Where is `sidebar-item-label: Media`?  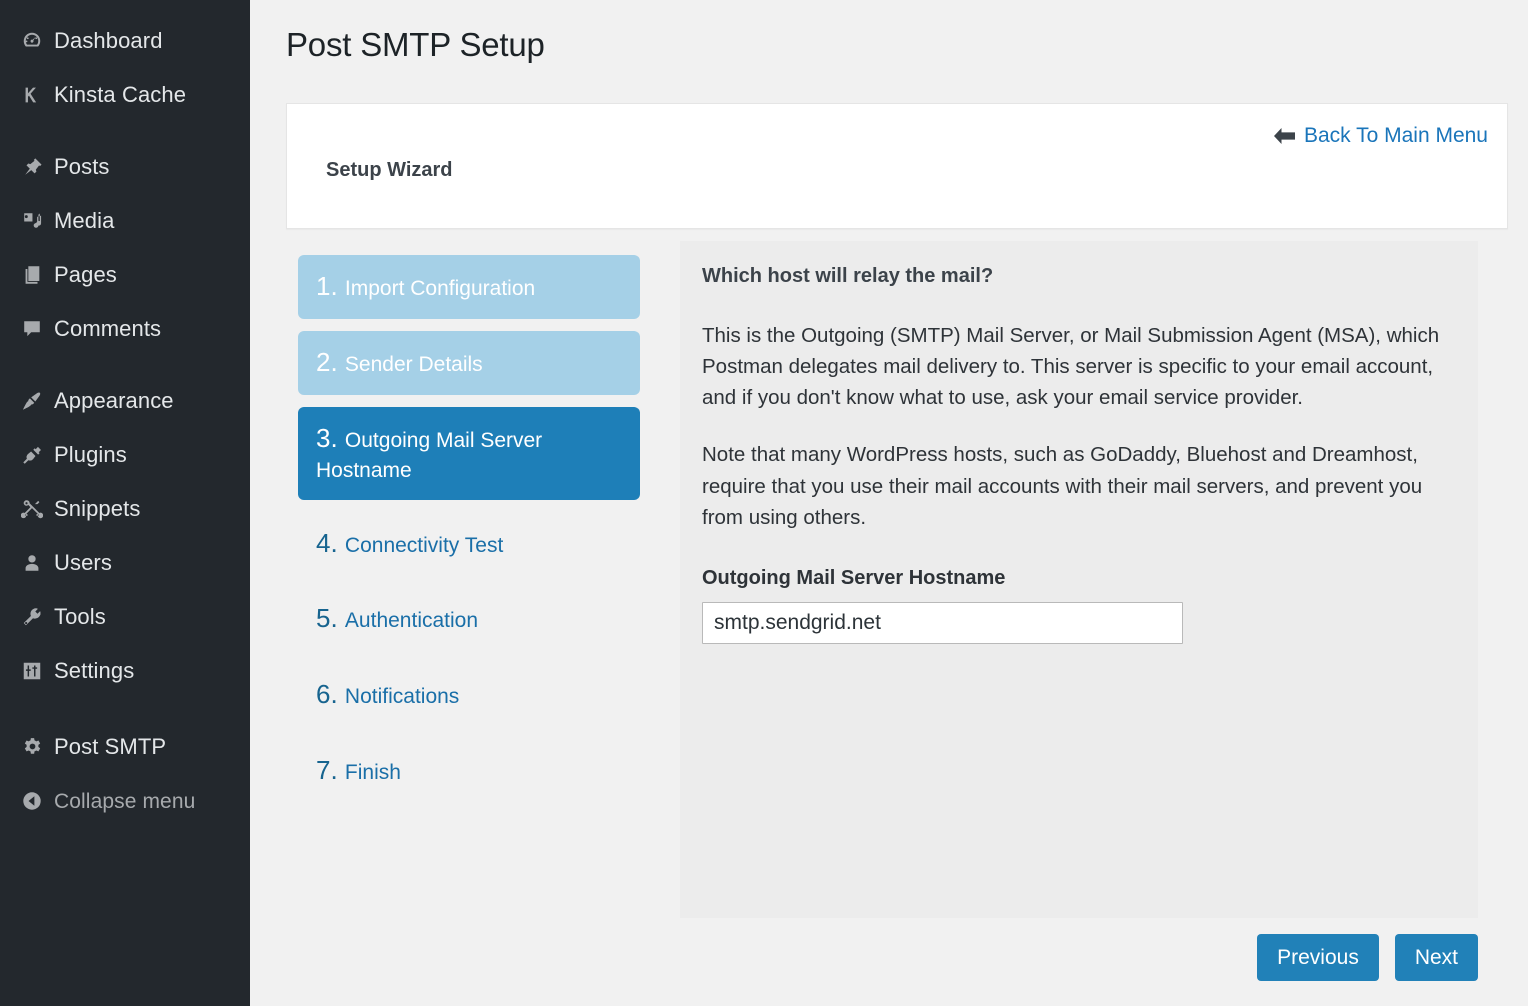
sidebar-item-label: Media is located at coordinates (84, 220).